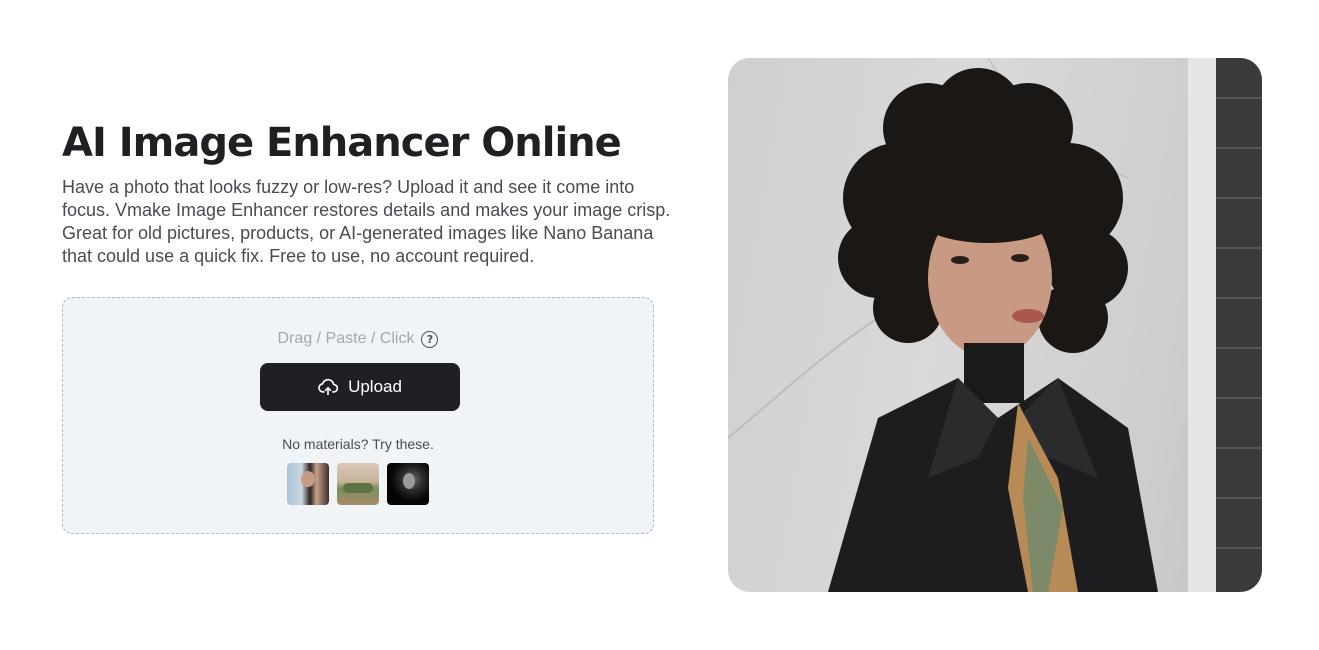  I want to click on page-title: AI Image Enhancer Online, so click(342, 143).